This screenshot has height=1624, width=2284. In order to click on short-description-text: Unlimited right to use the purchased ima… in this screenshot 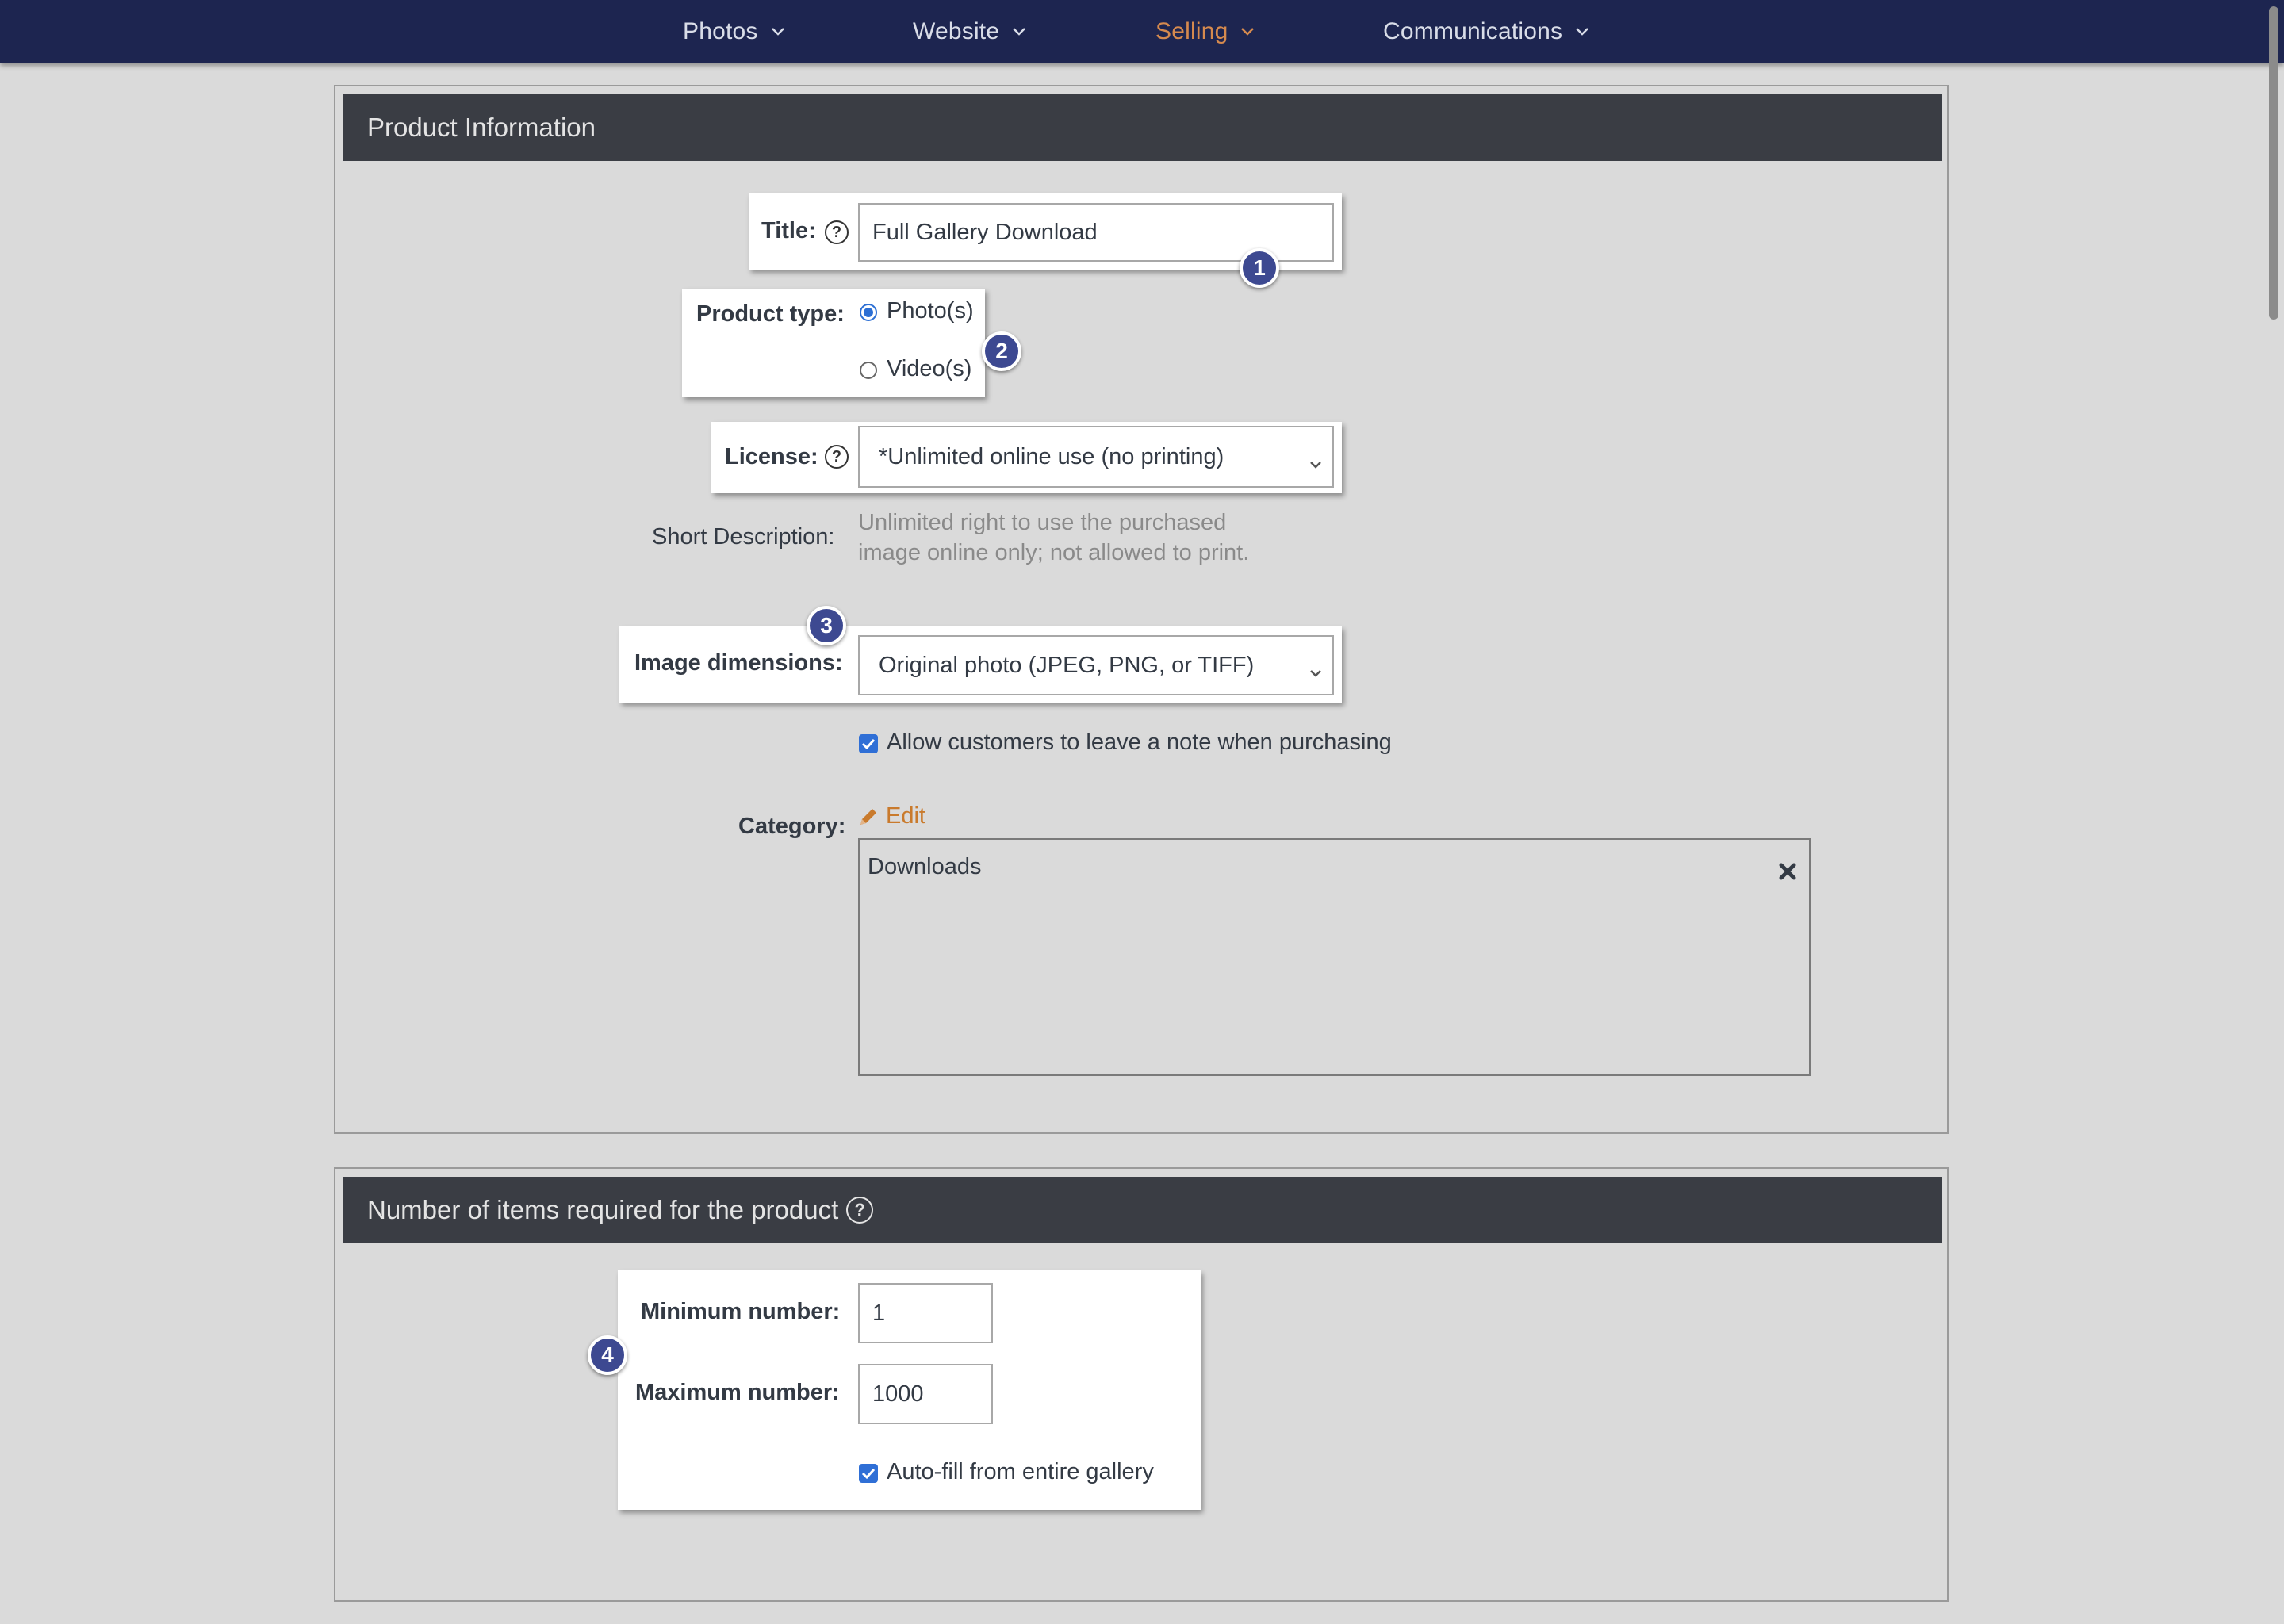, I will do `click(1053, 538)`.